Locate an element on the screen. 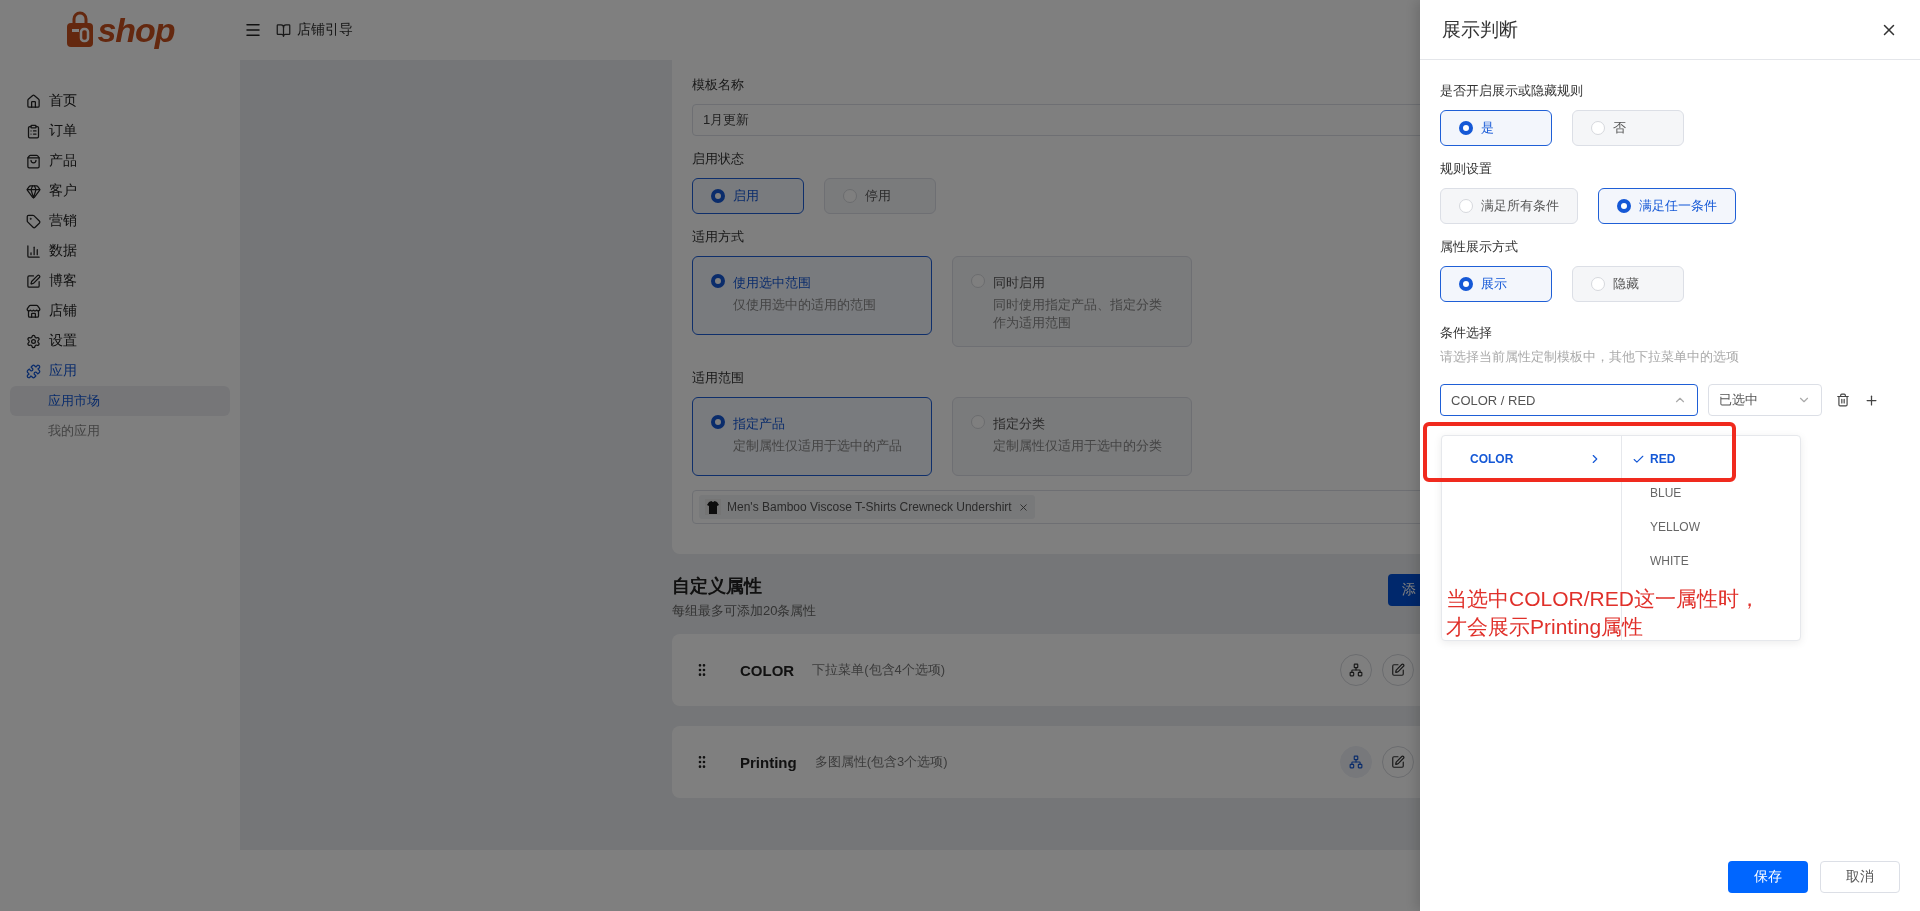  sidebar-subitem: 我的应用 is located at coordinates (120, 431).